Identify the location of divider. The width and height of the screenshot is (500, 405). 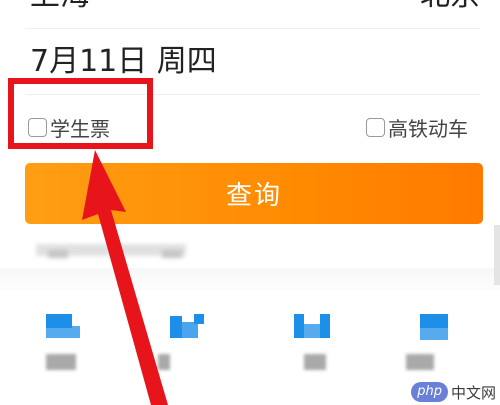
(252, 28).